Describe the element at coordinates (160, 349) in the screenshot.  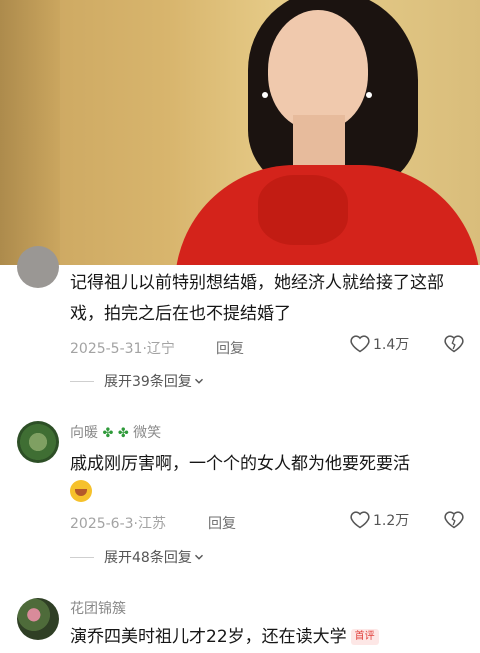
I see `comment-location: 辽宁` at that location.